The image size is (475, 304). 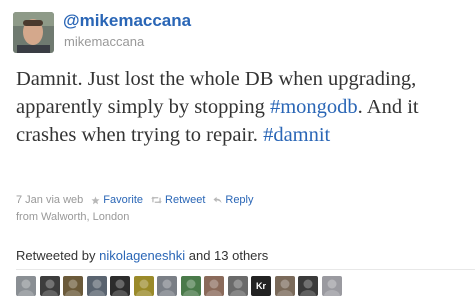 I want to click on retweeter-avatar-label: Kr, so click(x=260, y=286).